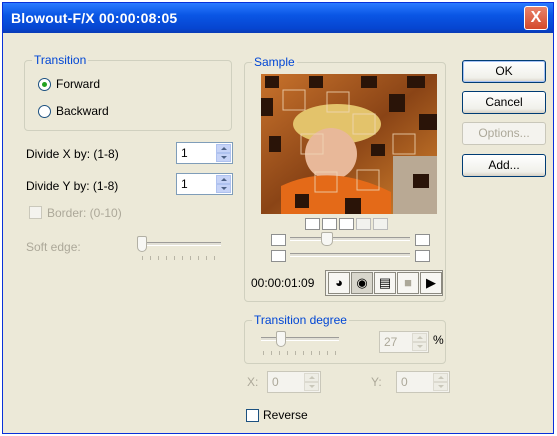 The width and height of the screenshot is (557, 436). What do you see at coordinates (285, 415) in the screenshot?
I see `reverse-label: Reverse` at bounding box center [285, 415].